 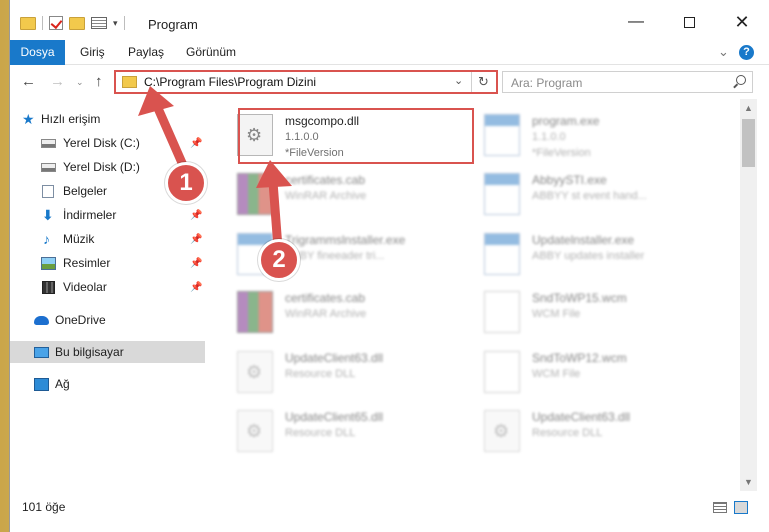 I want to click on tab-share: Paylaş, so click(x=146, y=52).